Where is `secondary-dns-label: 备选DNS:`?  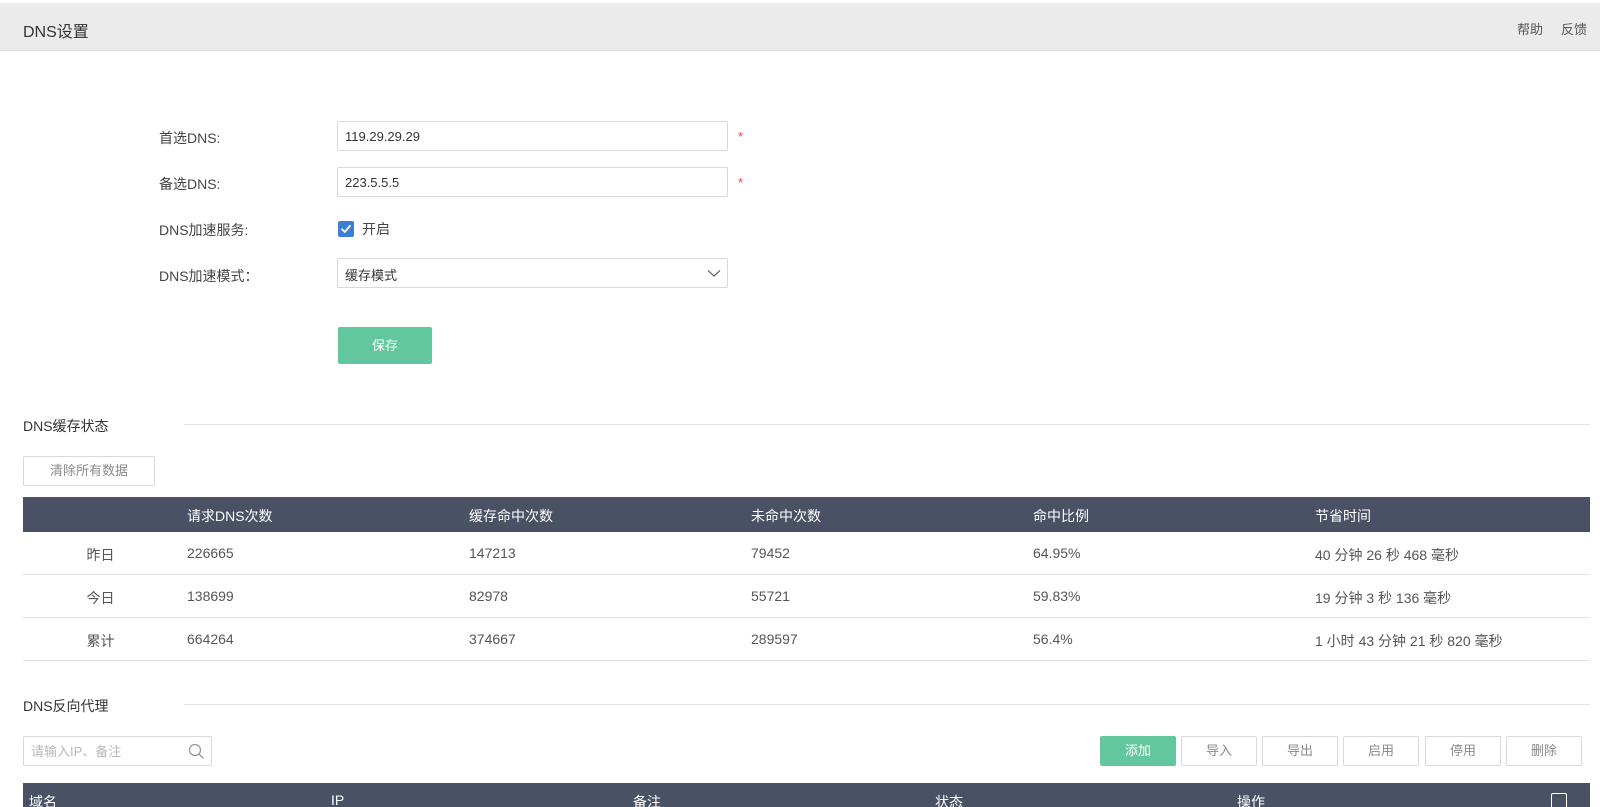 secondary-dns-label: 备选DNS: is located at coordinates (190, 184).